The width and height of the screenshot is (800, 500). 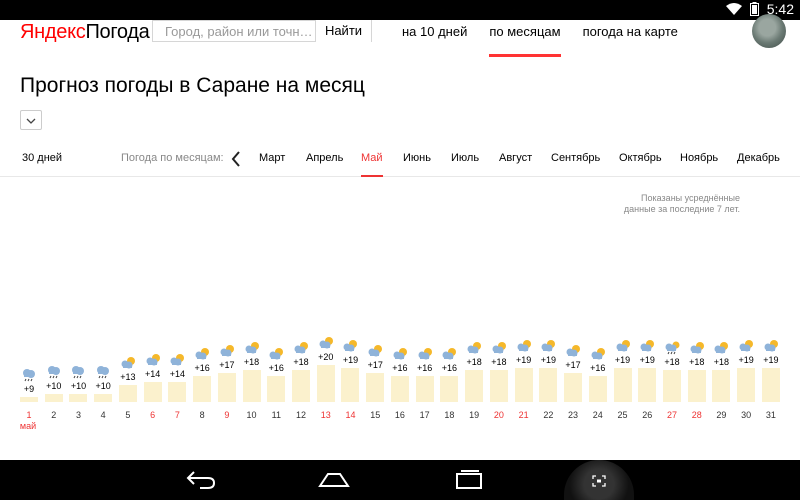 I want to click on day-label: 30, so click(x=746, y=415).